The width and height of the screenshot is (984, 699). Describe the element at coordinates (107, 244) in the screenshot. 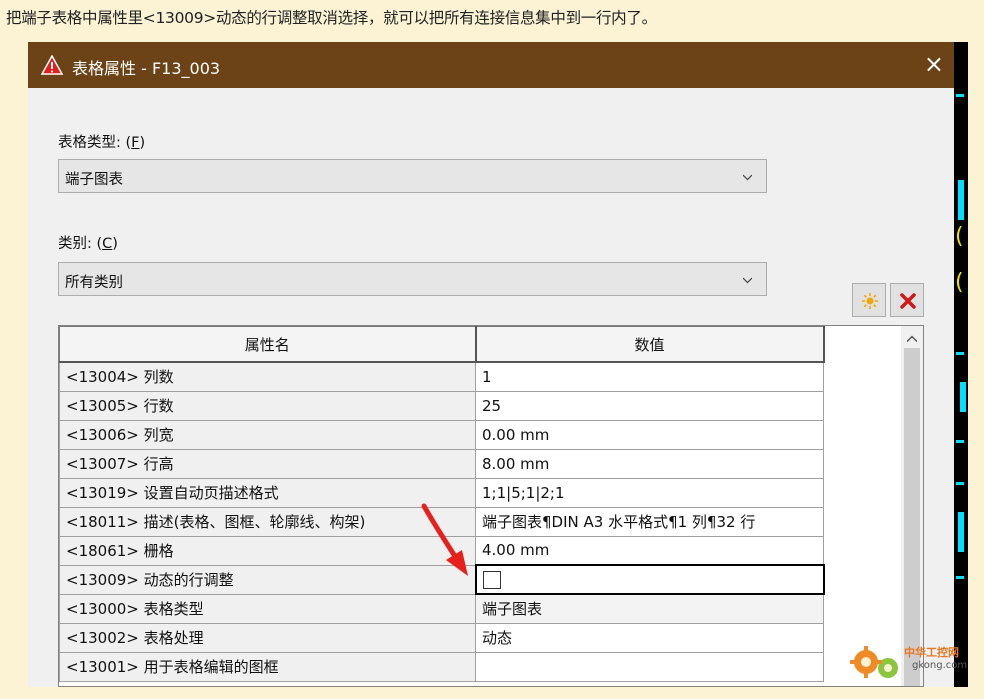

I see `category-access-key: C` at that location.